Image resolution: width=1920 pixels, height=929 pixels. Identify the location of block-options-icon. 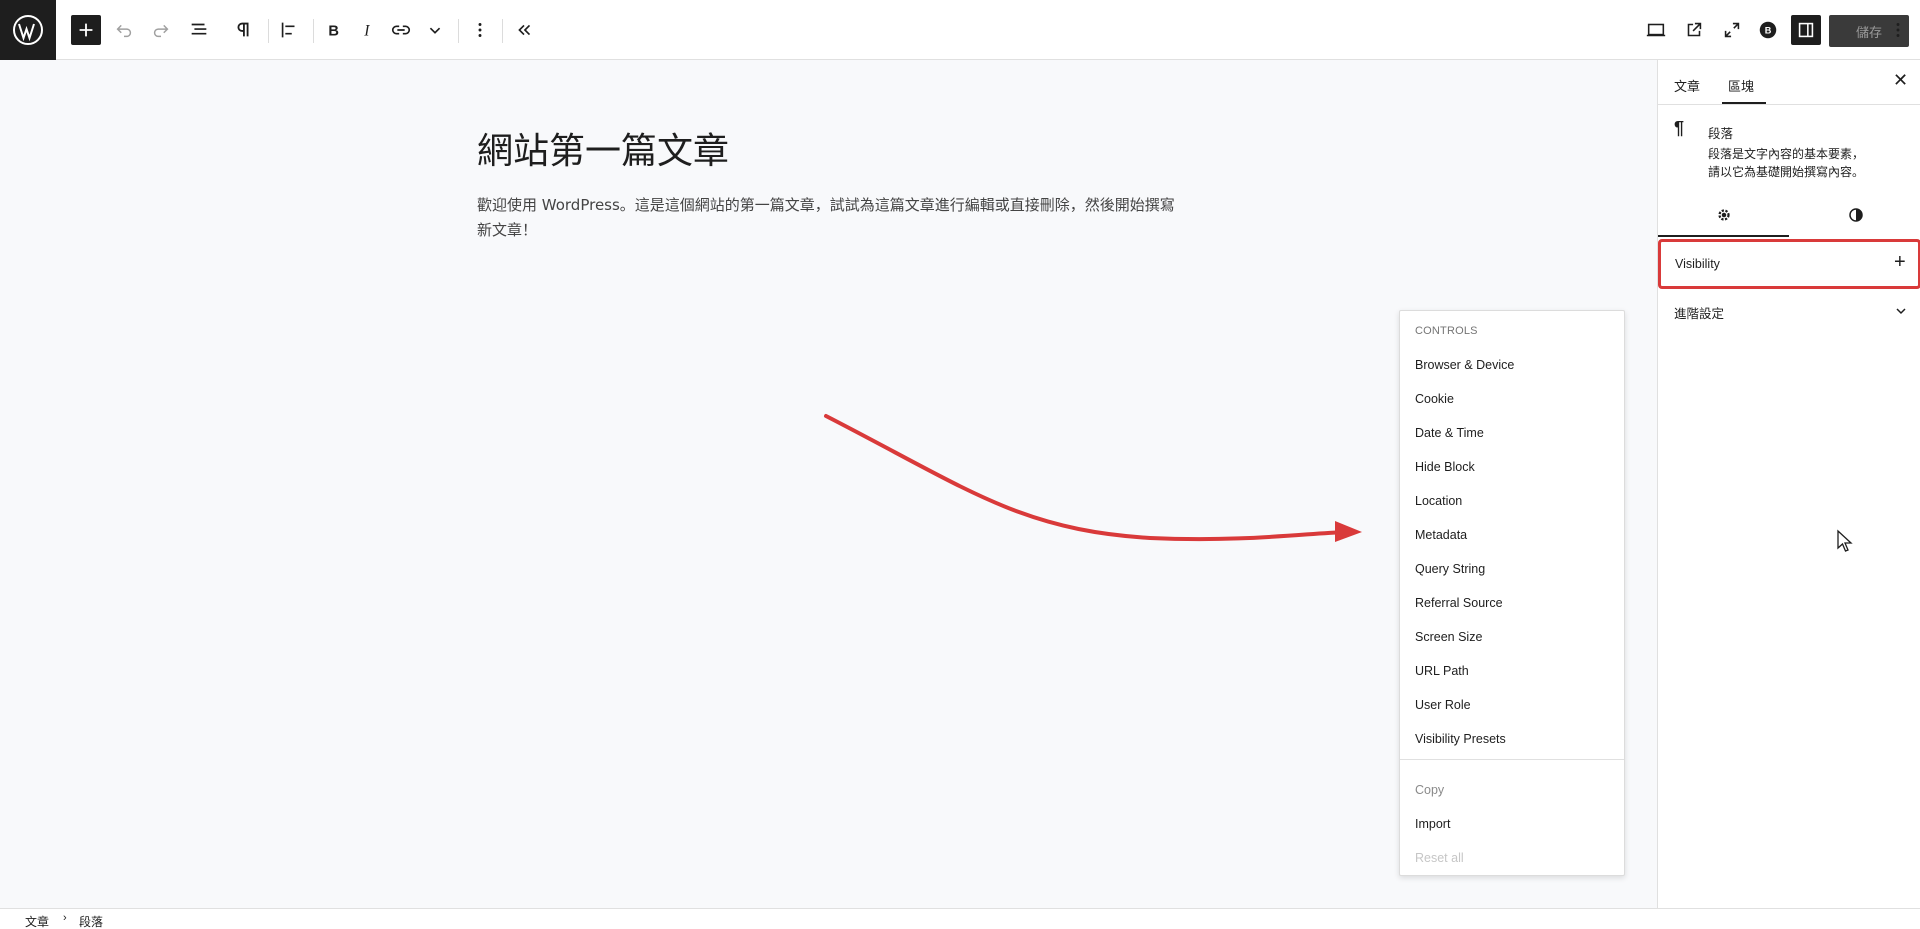
(480, 30).